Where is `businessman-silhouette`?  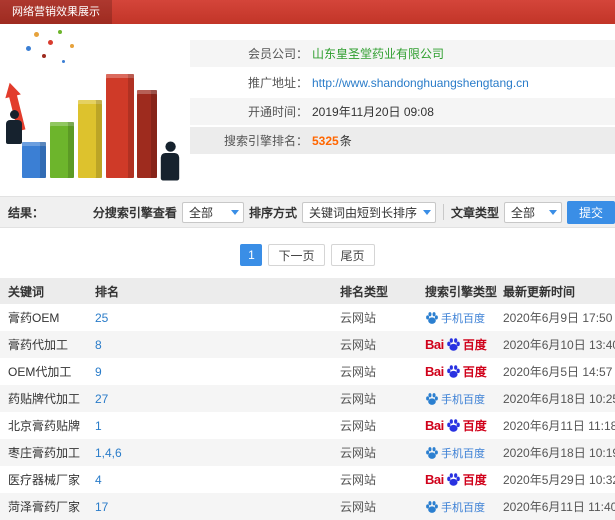
businessman-silhouette is located at coordinates (170, 161).